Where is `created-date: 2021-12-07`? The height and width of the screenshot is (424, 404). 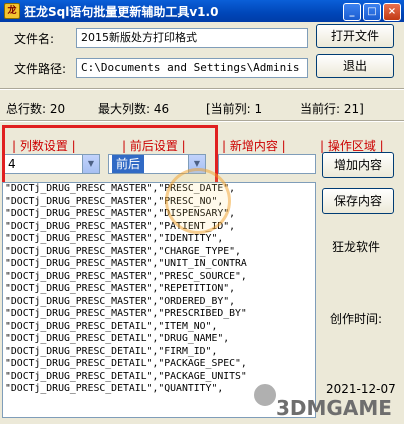 created-date: 2021-12-07 is located at coordinates (361, 389).